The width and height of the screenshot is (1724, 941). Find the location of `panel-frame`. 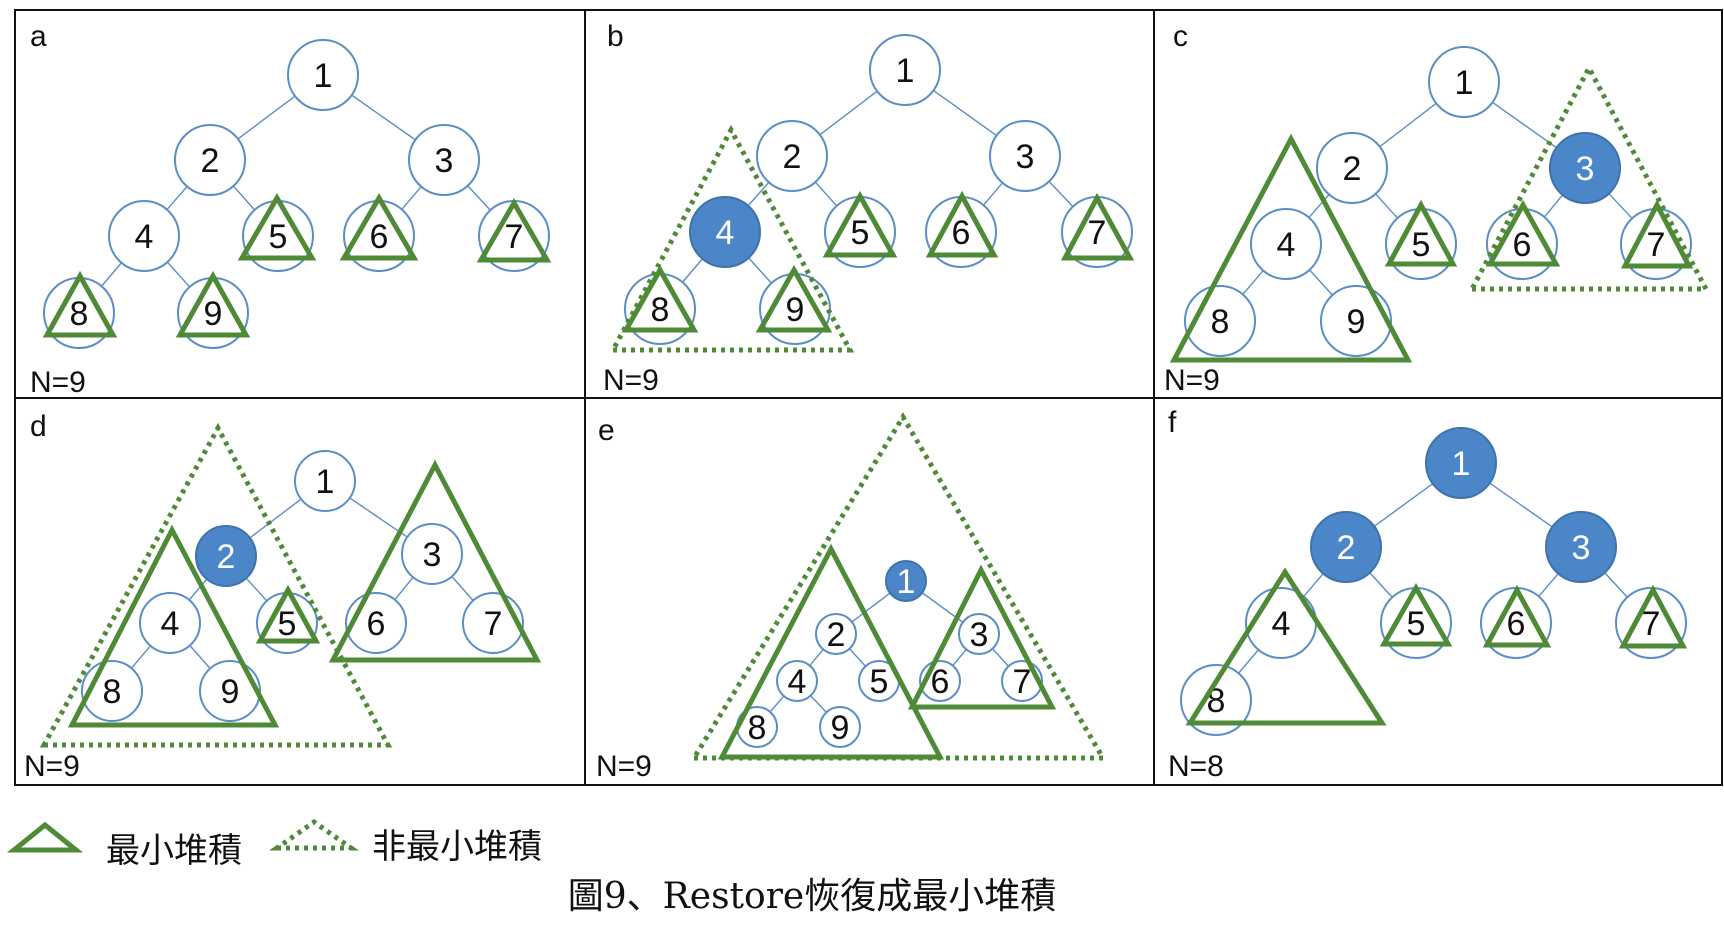

panel-frame is located at coordinates (869, 591).